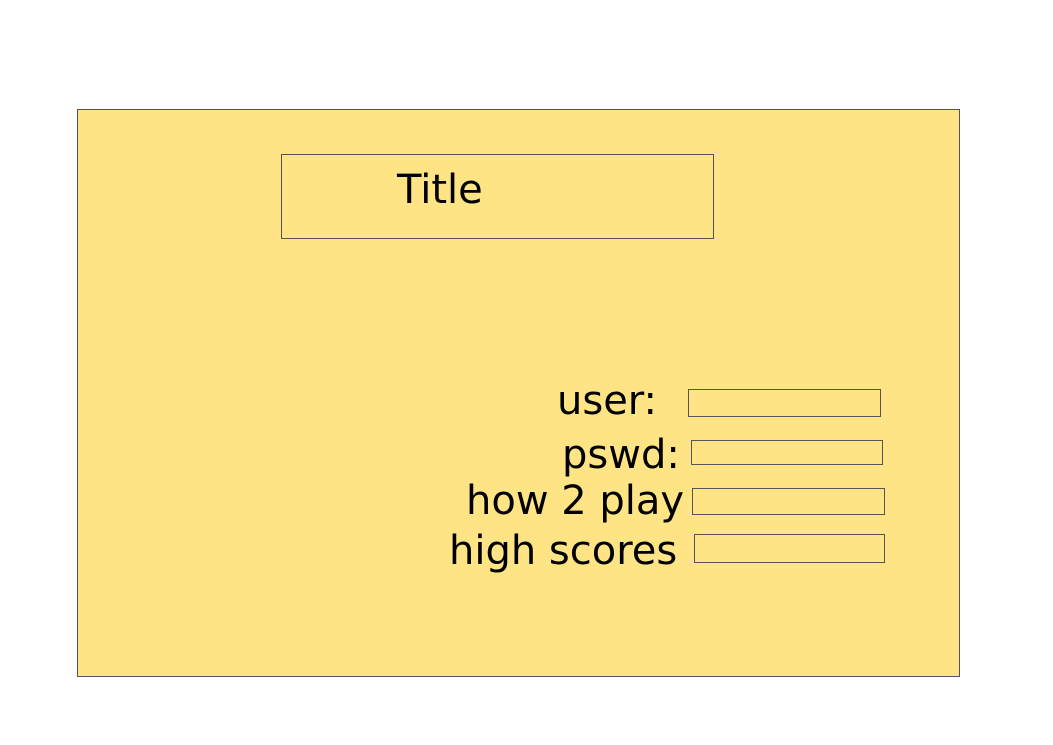 Image resolution: width=1053 pixels, height=745 pixels. I want to click on high-scores-label: high scores, so click(563, 551).